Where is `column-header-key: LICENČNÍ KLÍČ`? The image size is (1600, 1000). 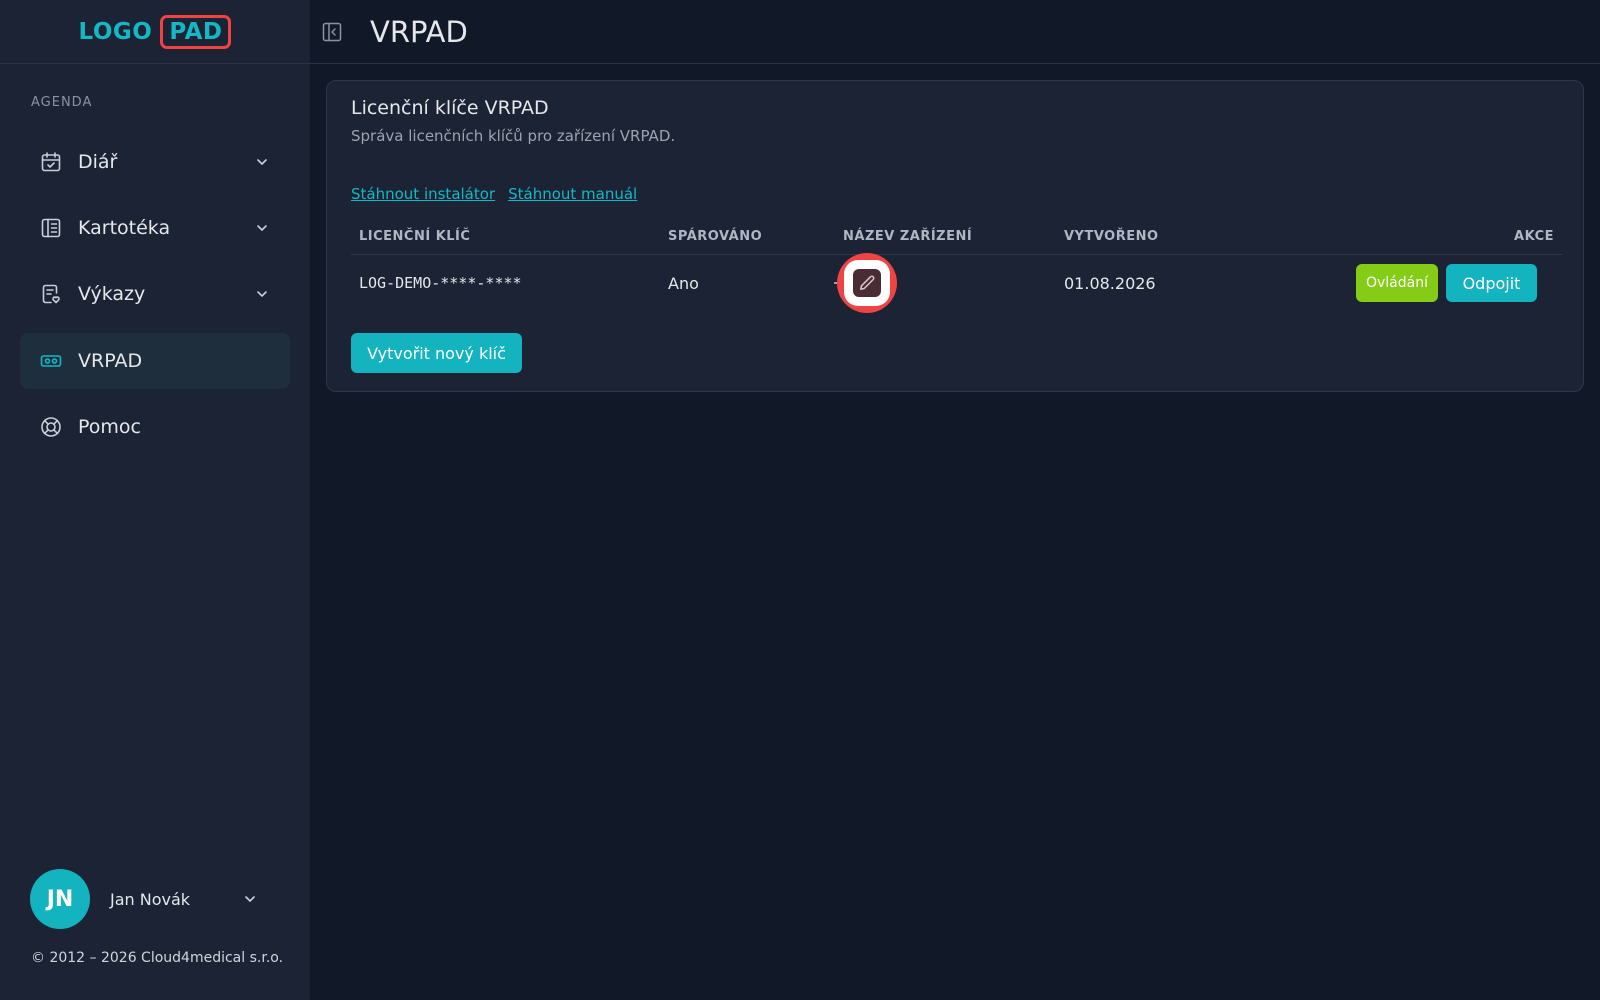 column-header-key: LICENČNÍ KLÍČ is located at coordinates (415, 236).